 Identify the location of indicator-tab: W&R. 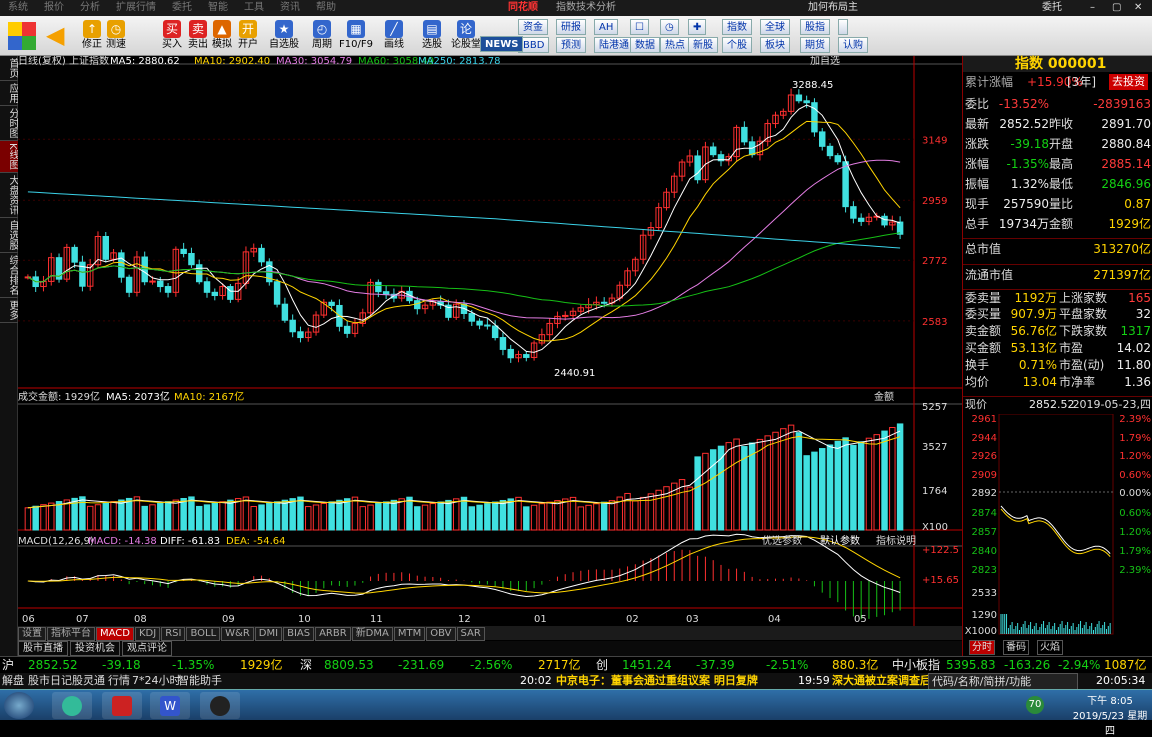
(237, 634).